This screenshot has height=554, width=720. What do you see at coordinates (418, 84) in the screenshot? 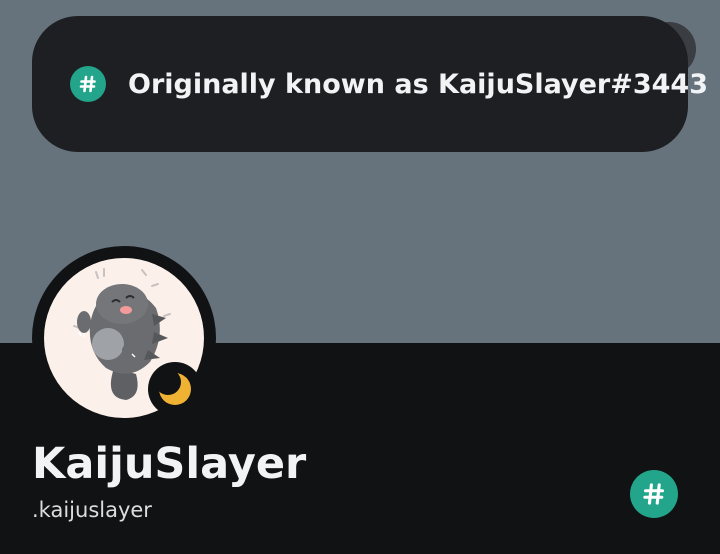
I see `tooltip-text: Originally known as KaijuSlayer#3443` at bounding box center [418, 84].